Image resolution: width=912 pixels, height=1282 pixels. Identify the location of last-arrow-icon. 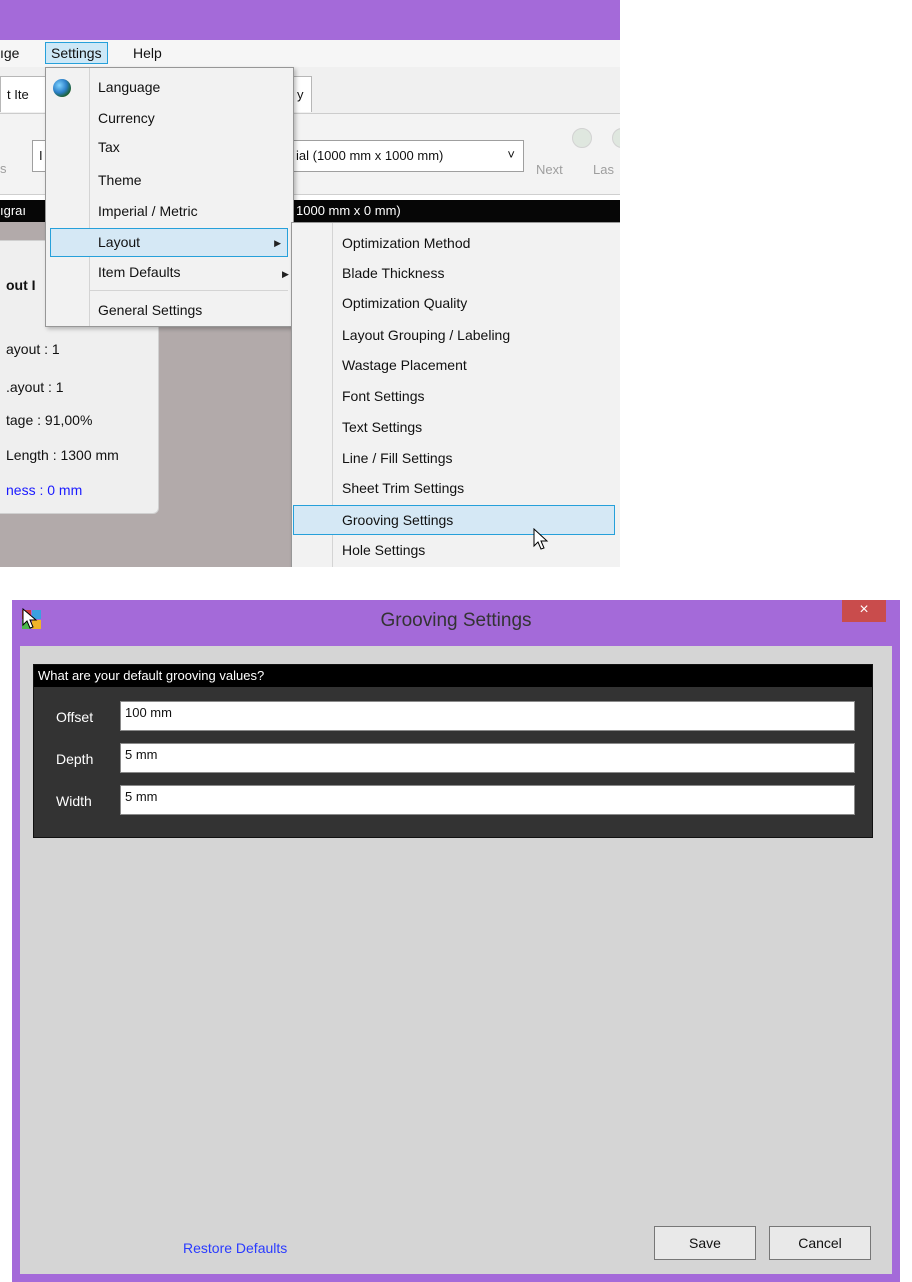
(616, 138).